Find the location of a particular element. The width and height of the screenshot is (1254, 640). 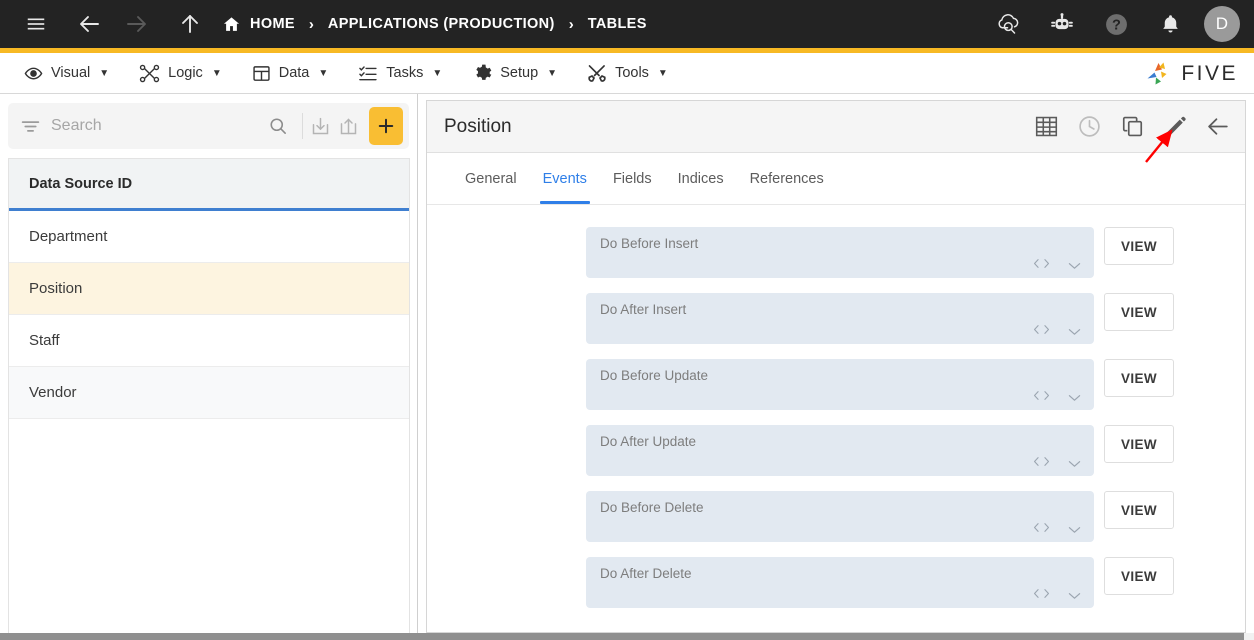

menu-label-logic: Logic is located at coordinates (185, 73).